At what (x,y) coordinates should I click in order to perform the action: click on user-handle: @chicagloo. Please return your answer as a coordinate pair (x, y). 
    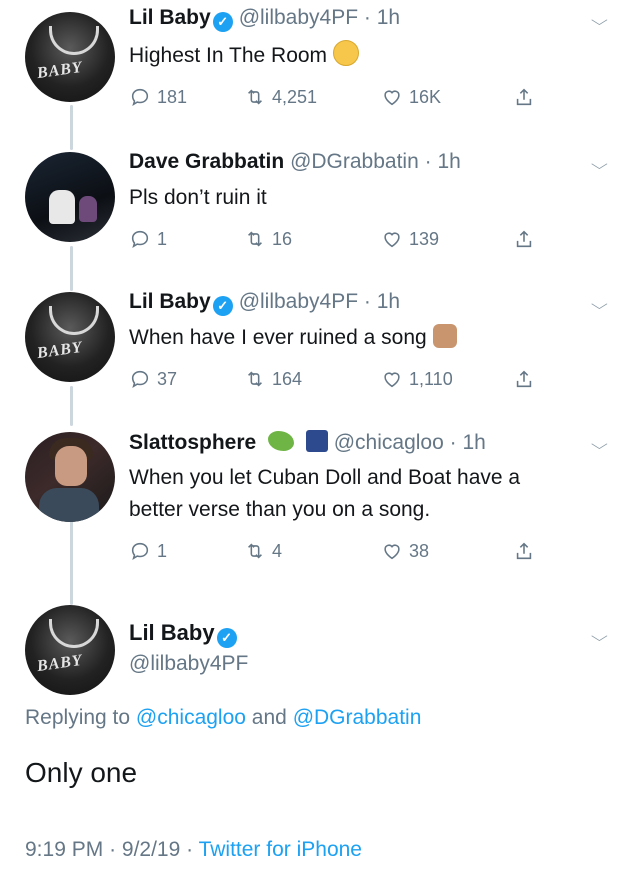
    Looking at the image, I should click on (389, 442).